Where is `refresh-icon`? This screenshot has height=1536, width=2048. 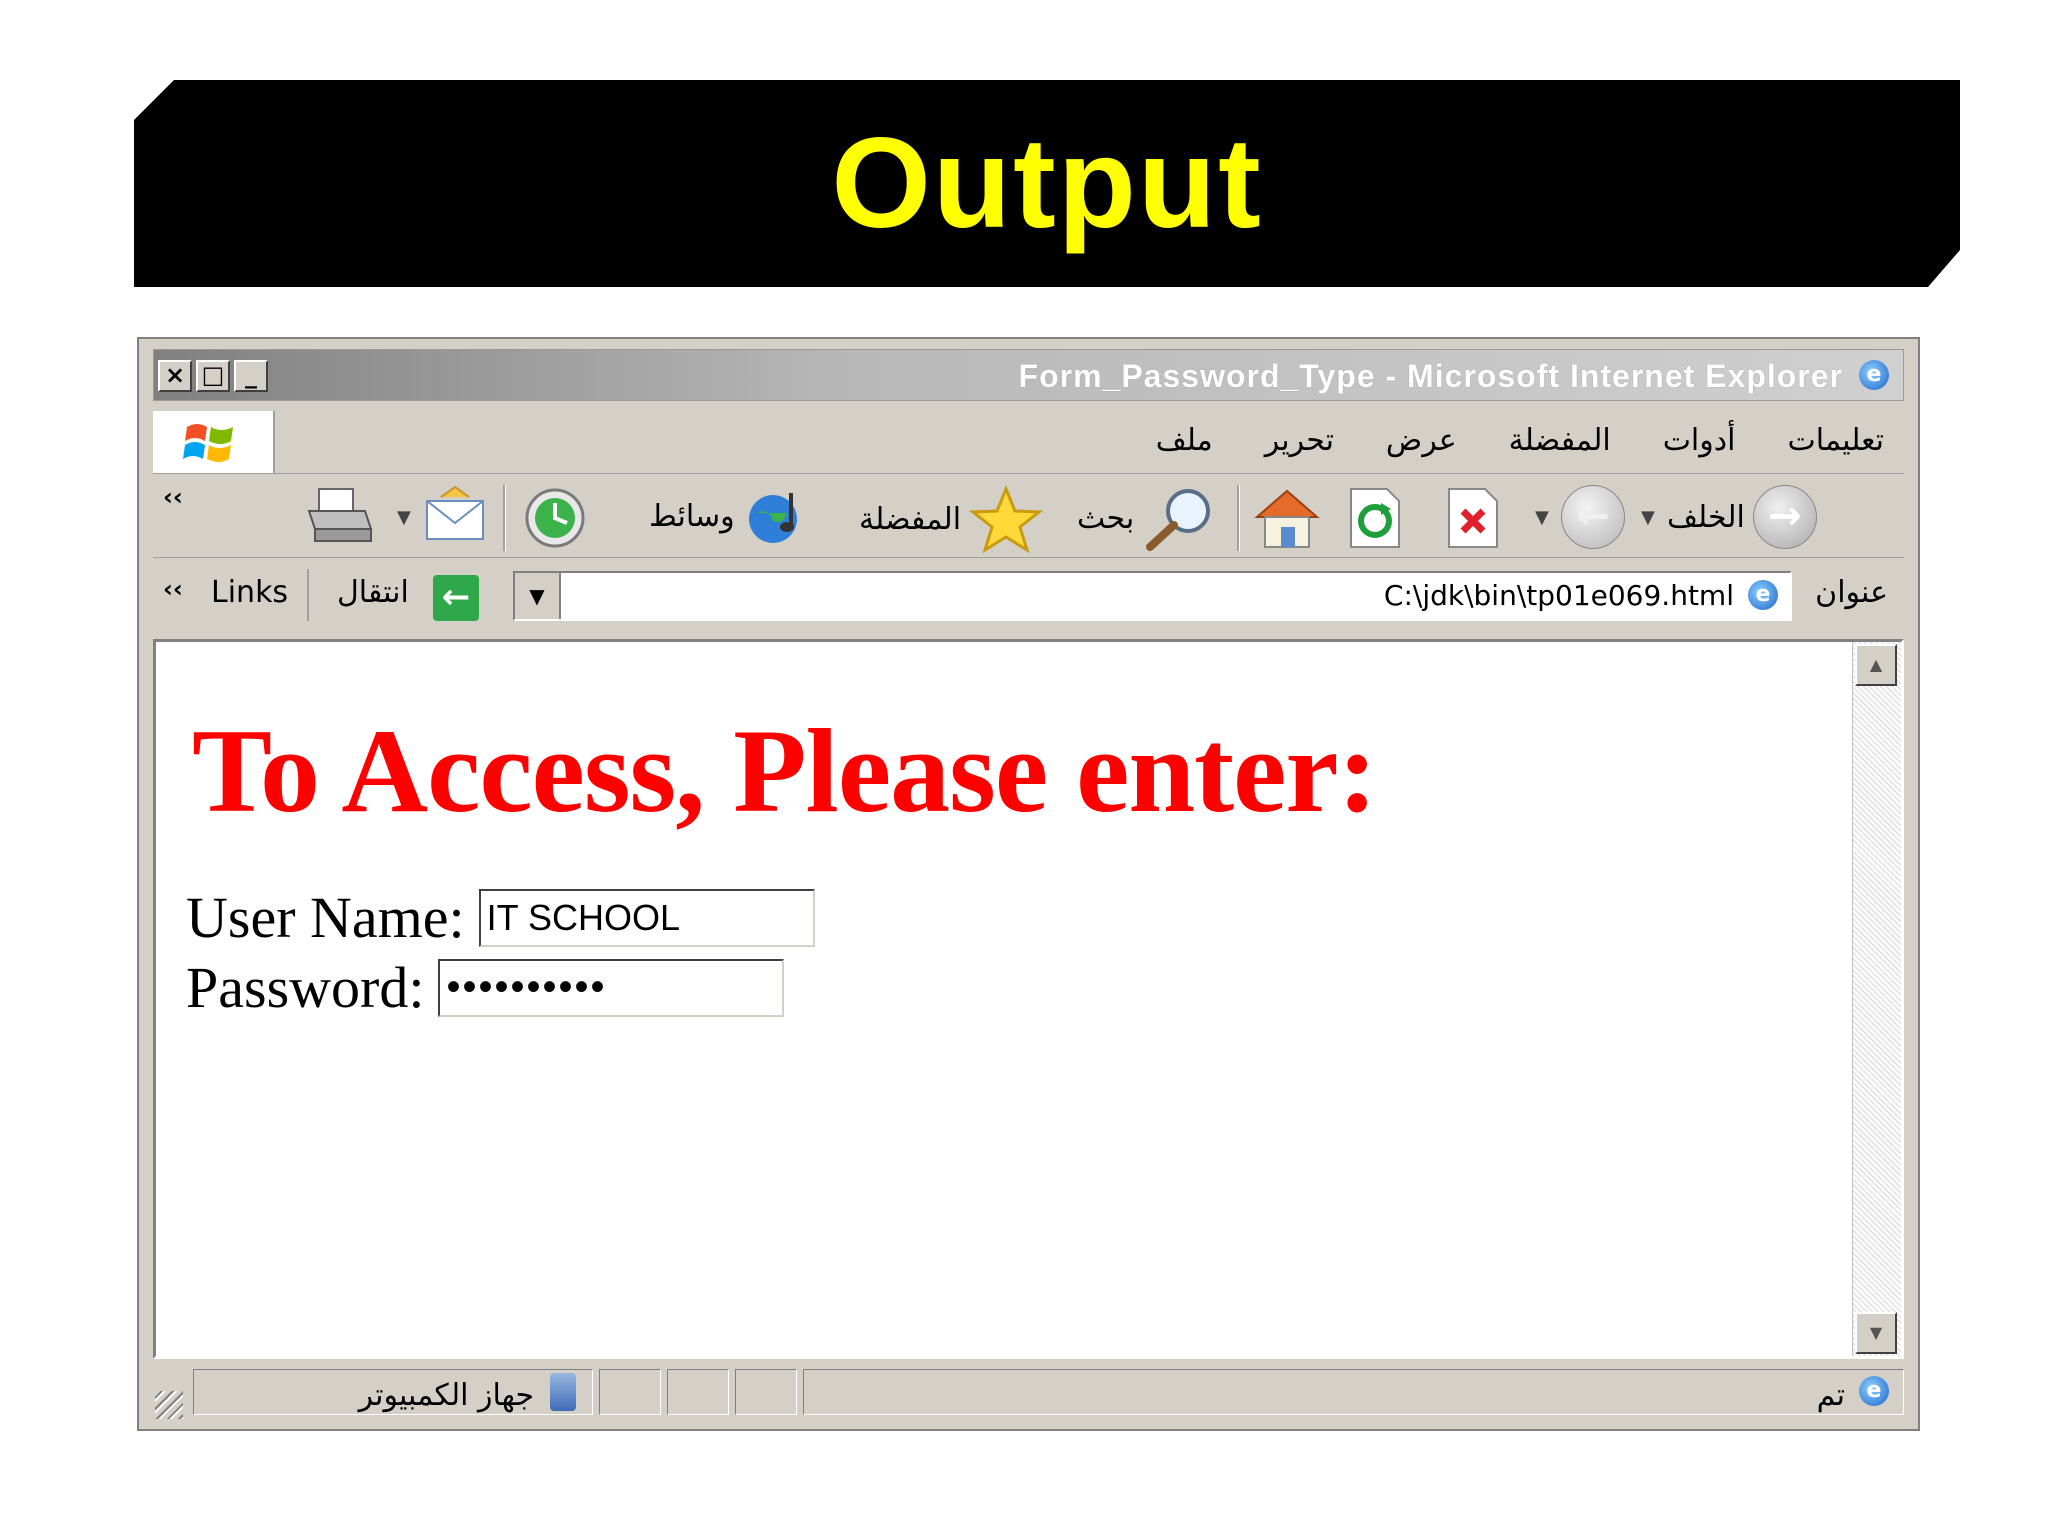 refresh-icon is located at coordinates (1375, 518).